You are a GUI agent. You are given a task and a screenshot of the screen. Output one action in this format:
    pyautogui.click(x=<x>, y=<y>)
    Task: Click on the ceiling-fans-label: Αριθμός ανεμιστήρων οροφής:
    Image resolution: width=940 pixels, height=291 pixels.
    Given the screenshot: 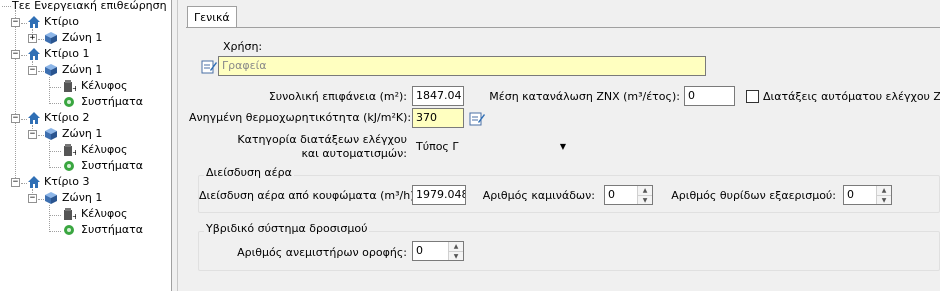 What is the action you would take?
    pyautogui.click(x=322, y=252)
    